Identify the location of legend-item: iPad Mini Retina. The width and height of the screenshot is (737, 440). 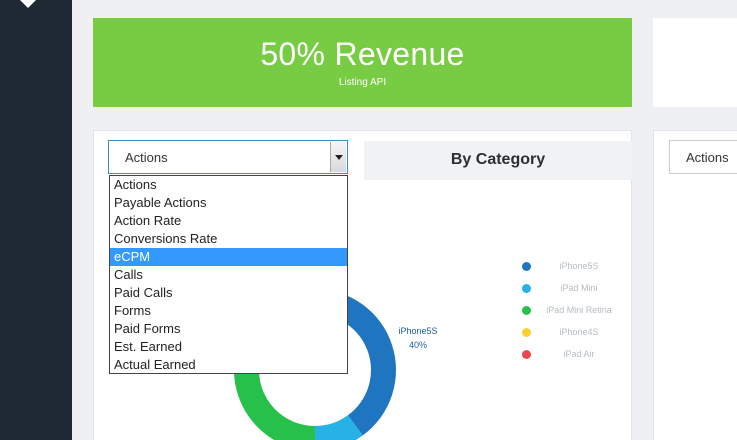
(575, 313).